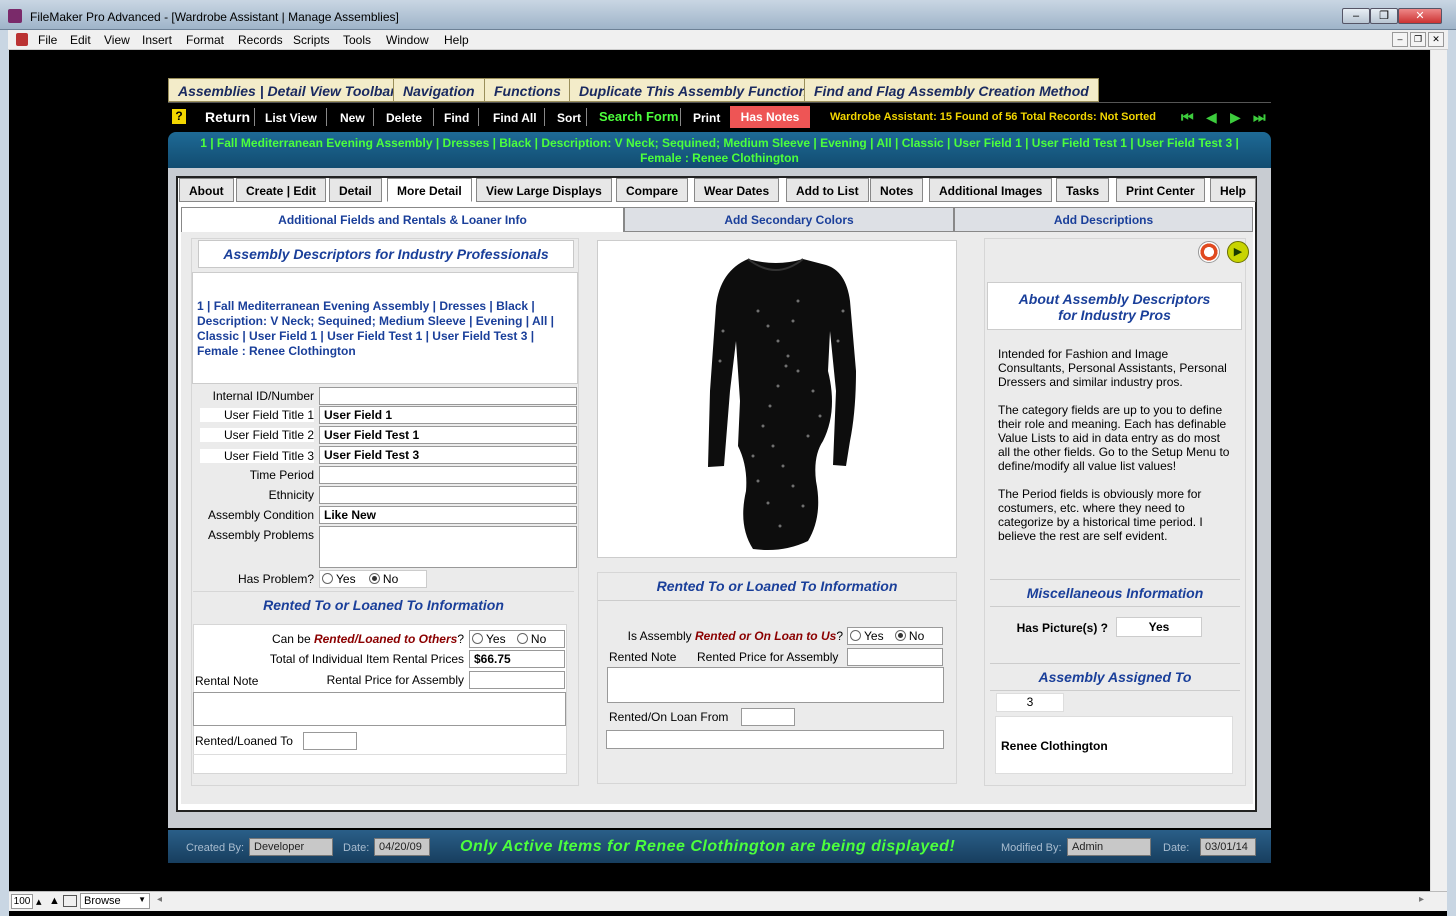  What do you see at coordinates (47, 40) in the screenshot?
I see `menu-file: File` at bounding box center [47, 40].